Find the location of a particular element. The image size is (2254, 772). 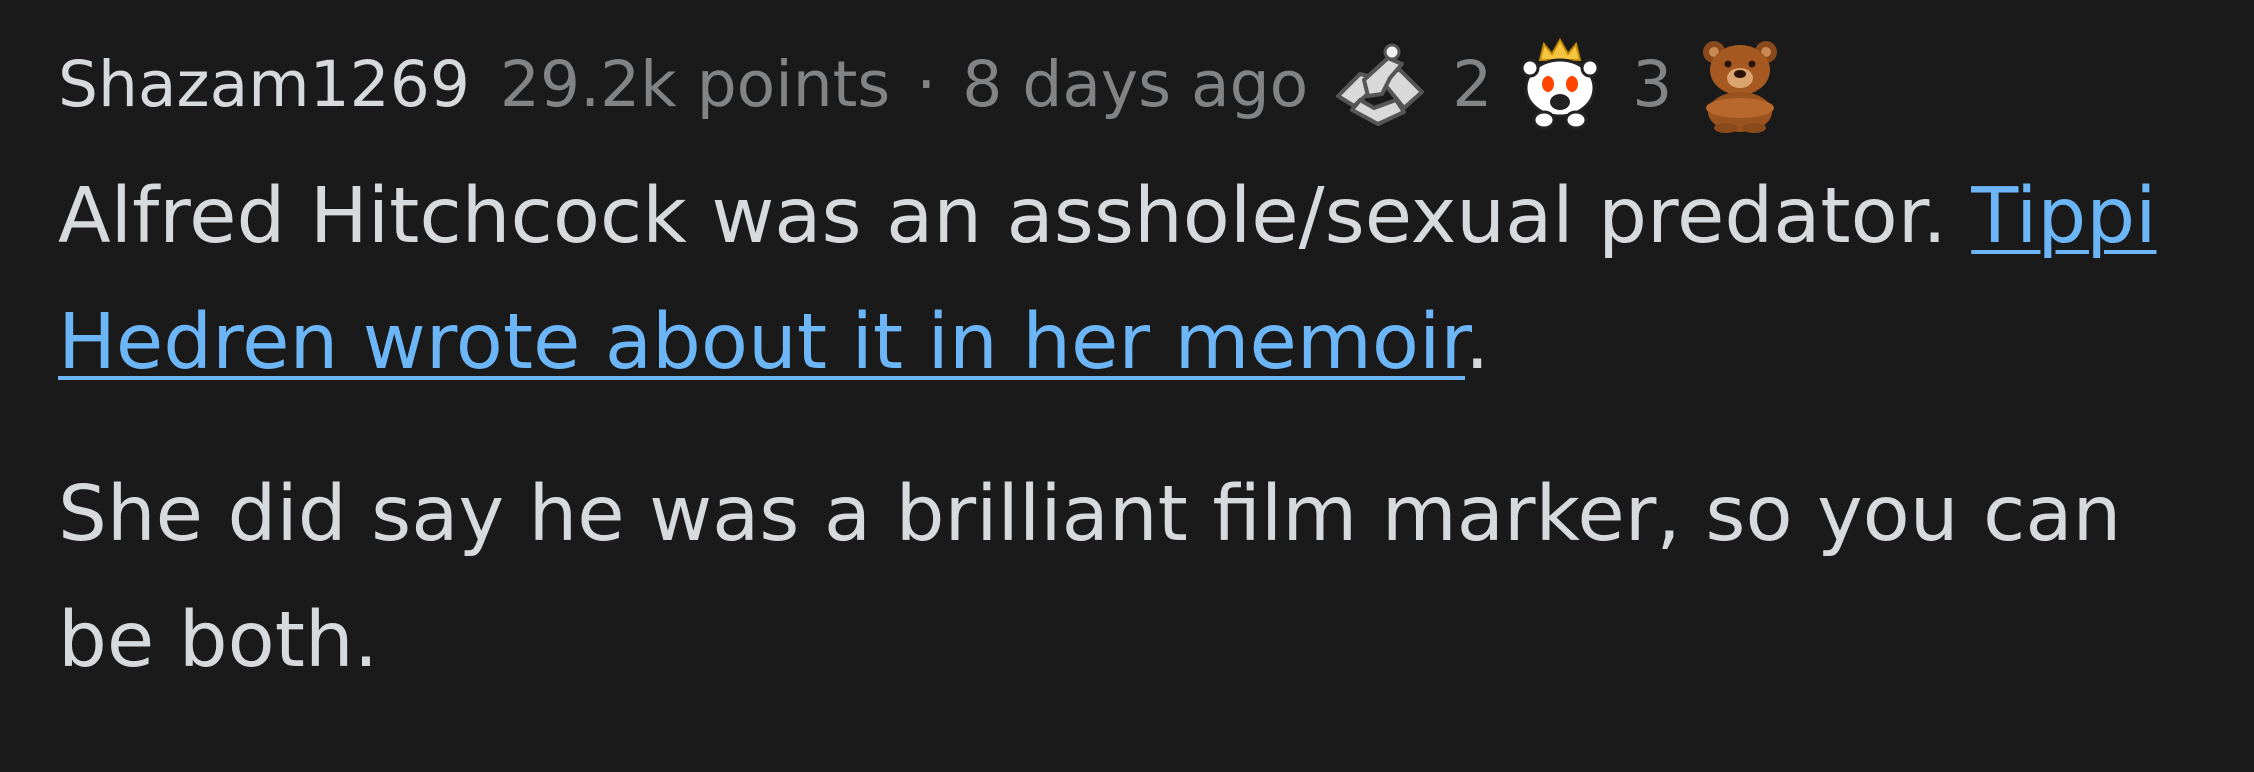

handshake-award-icon is located at coordinates (1380, 84).